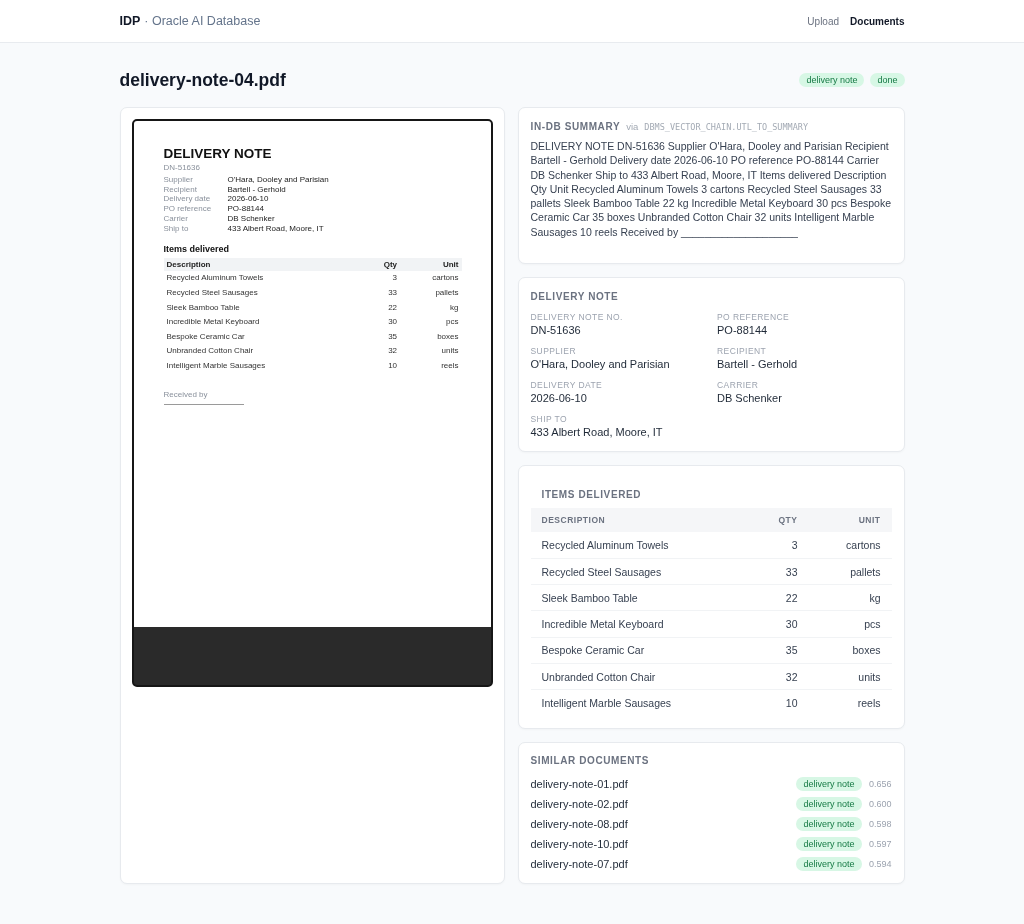 This screenshot has width=1024, height=924. What do you see at coordinates (879, 844) in the screenshot?
I see `similarity-score: 0.597` at bounding box center [879, 844].